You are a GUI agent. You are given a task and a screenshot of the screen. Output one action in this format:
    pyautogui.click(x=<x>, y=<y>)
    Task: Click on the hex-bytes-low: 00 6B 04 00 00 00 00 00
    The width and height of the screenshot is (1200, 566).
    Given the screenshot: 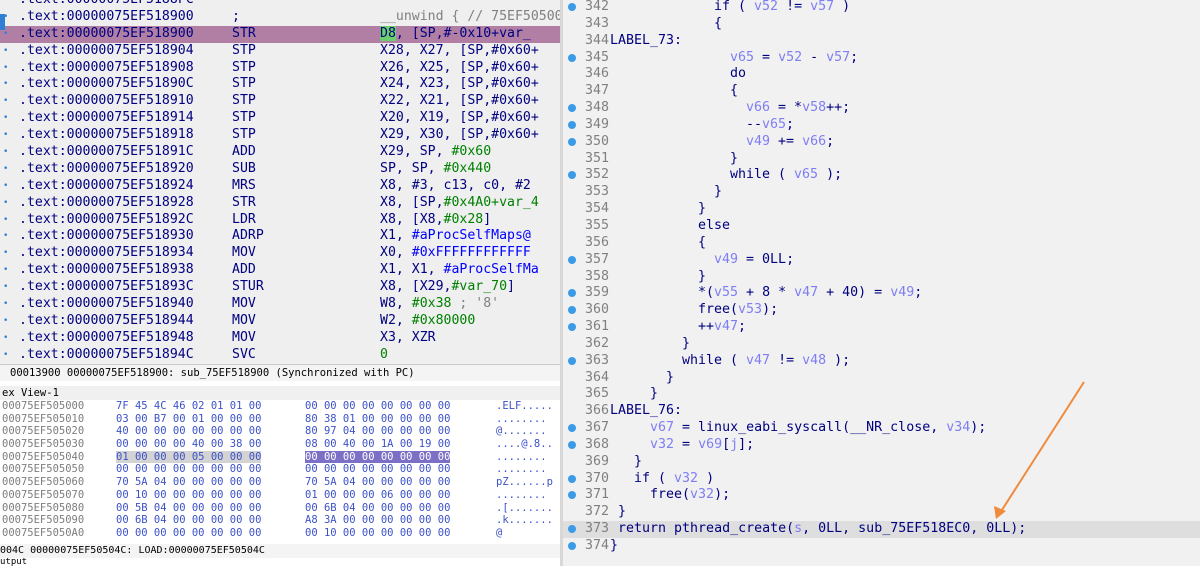 What is the action you would take?
    pyautogui.click(x=188, y=520)
    